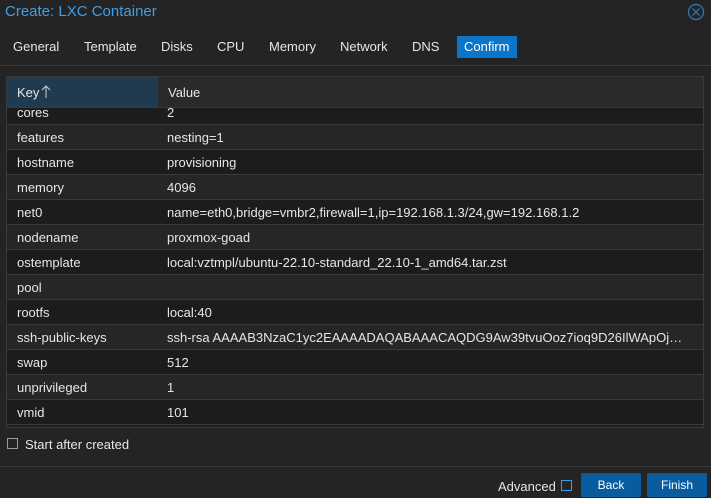 This screenshot has width=711, height=498. Describe the element at coordinates (177, 47) in the screenshot. I see `tab-disks: Disks` at that location.